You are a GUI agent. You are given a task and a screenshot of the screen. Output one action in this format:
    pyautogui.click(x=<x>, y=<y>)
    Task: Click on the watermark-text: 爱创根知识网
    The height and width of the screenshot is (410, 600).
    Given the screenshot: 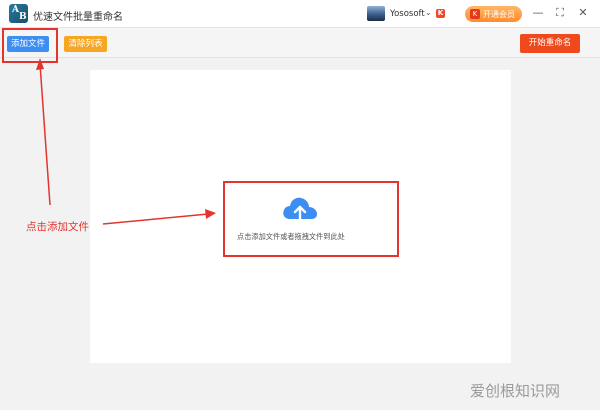 What is the action you would take?
    pyautogui.click(x=515, y=391)
    